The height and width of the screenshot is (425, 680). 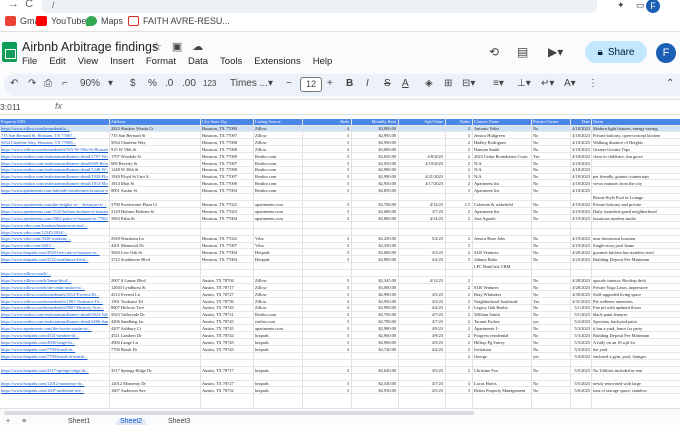 I want to click on print-icon: ⎙, so click(x=48, y=83).